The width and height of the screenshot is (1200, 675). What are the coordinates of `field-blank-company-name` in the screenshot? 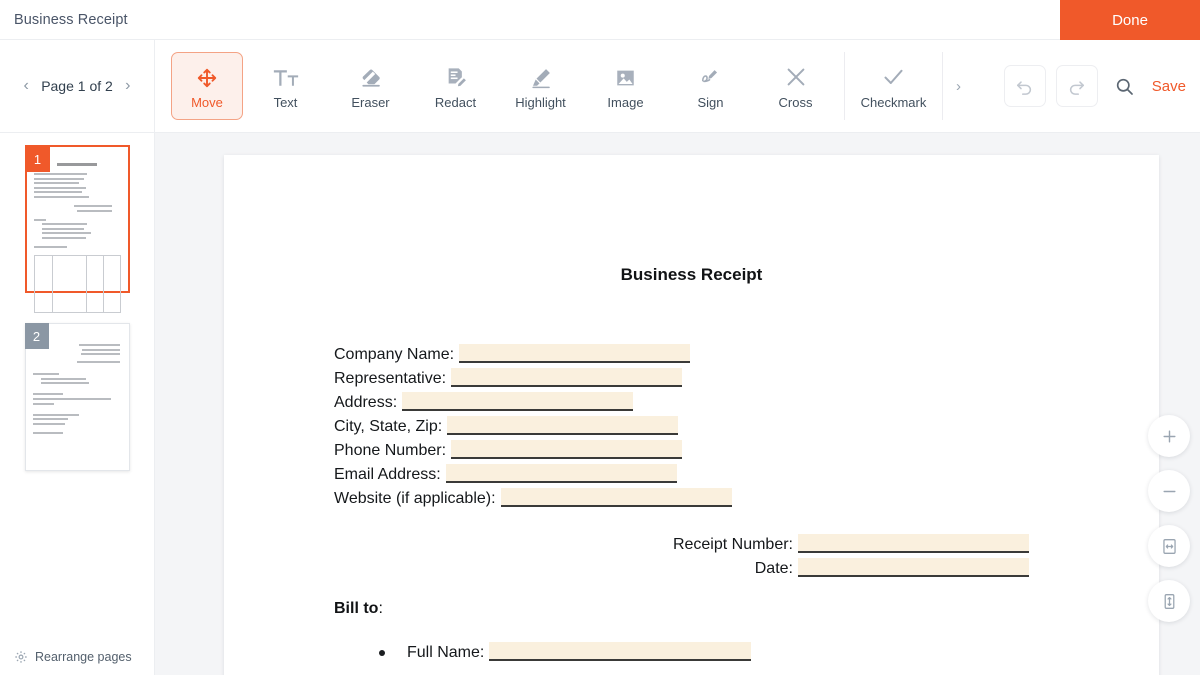 It's located at (575, 353).